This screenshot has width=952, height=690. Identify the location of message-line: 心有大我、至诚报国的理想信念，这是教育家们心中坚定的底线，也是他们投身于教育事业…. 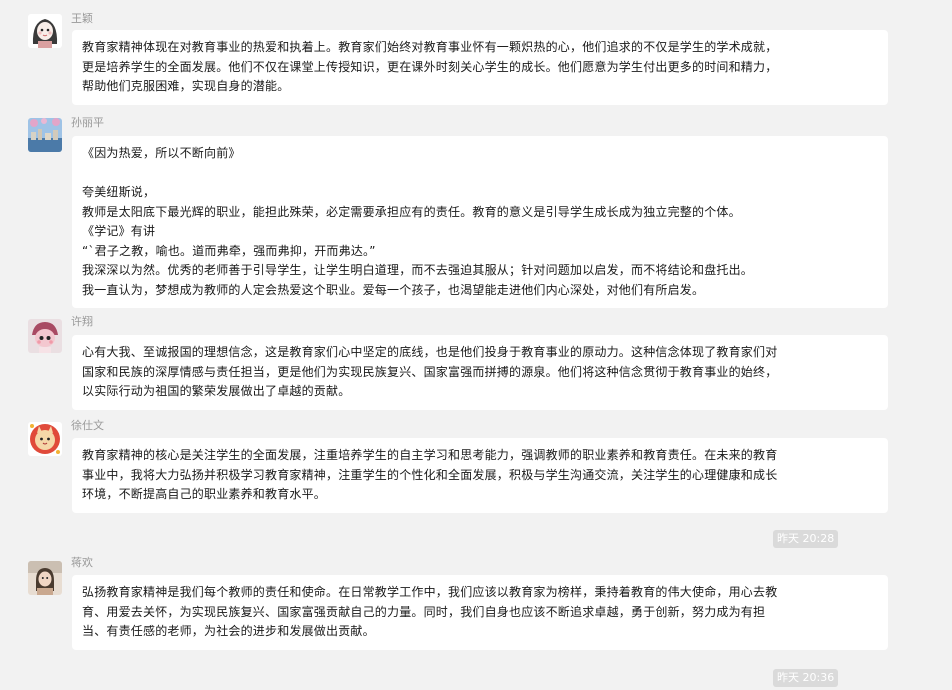
(430, 352).